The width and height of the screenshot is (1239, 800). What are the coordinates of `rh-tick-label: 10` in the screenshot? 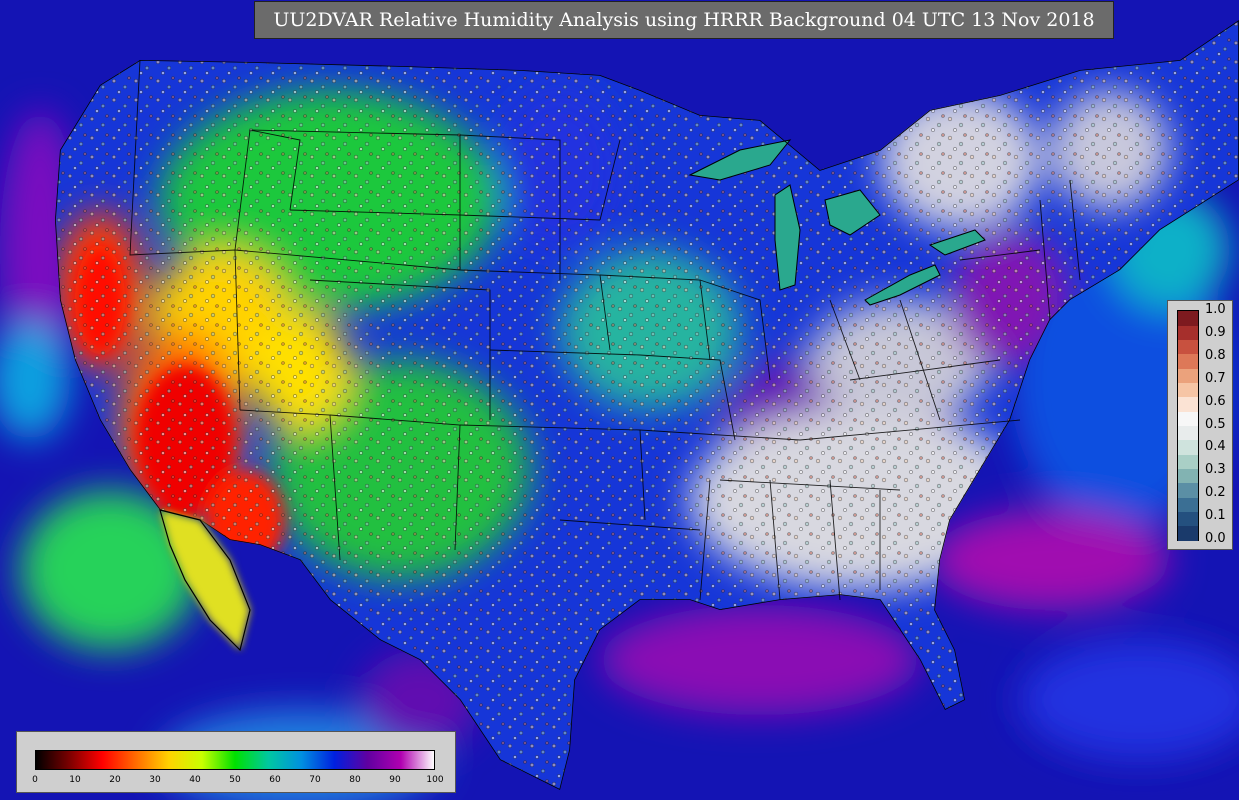 It's located at (75, 780).